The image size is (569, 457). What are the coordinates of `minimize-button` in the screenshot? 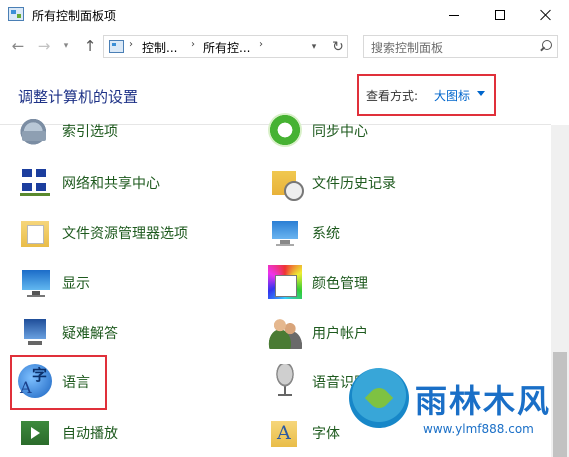 It's located at (454, 15).